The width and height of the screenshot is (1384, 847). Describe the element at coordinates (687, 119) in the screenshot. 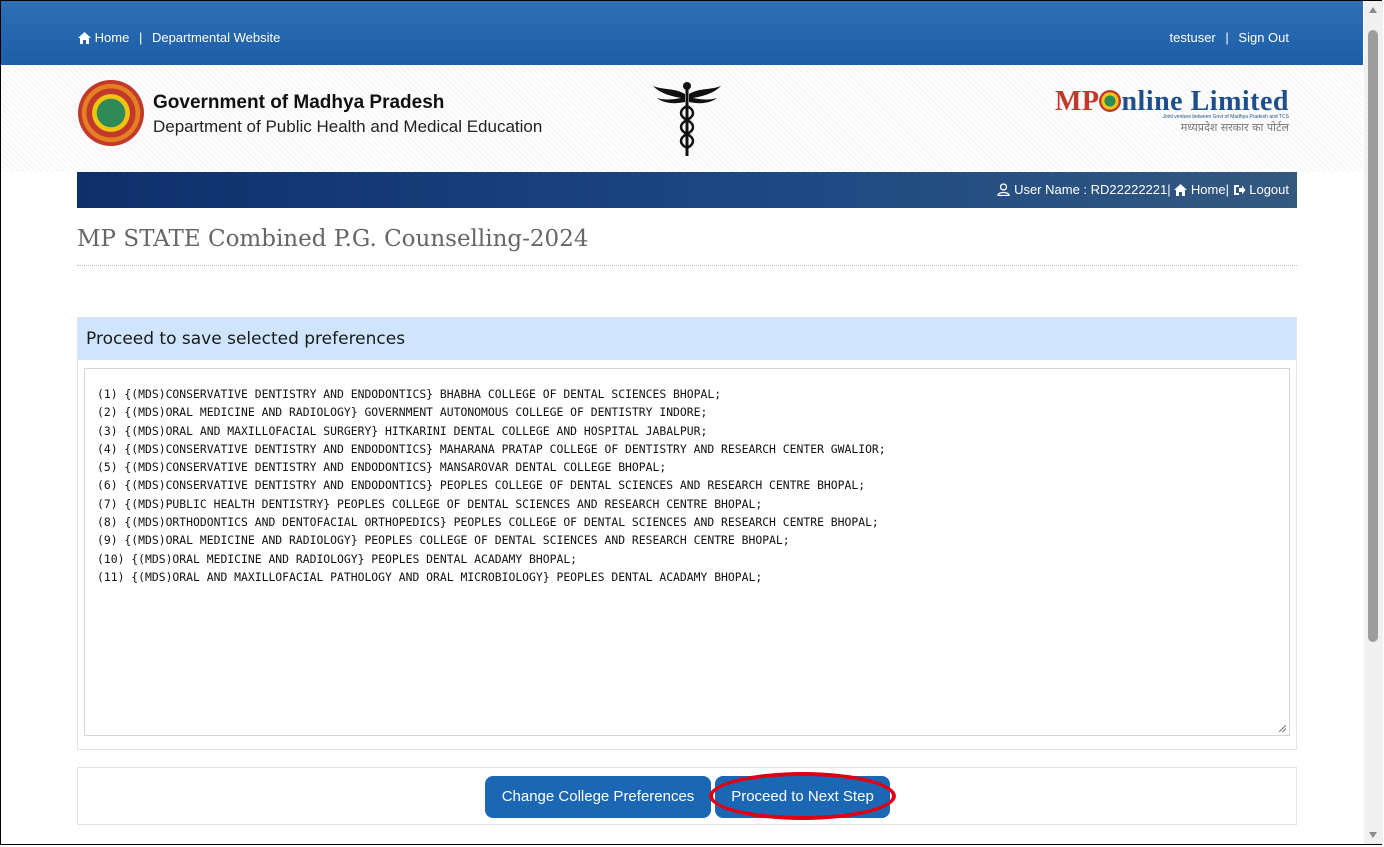

I see `caduceus-icon` at that location.